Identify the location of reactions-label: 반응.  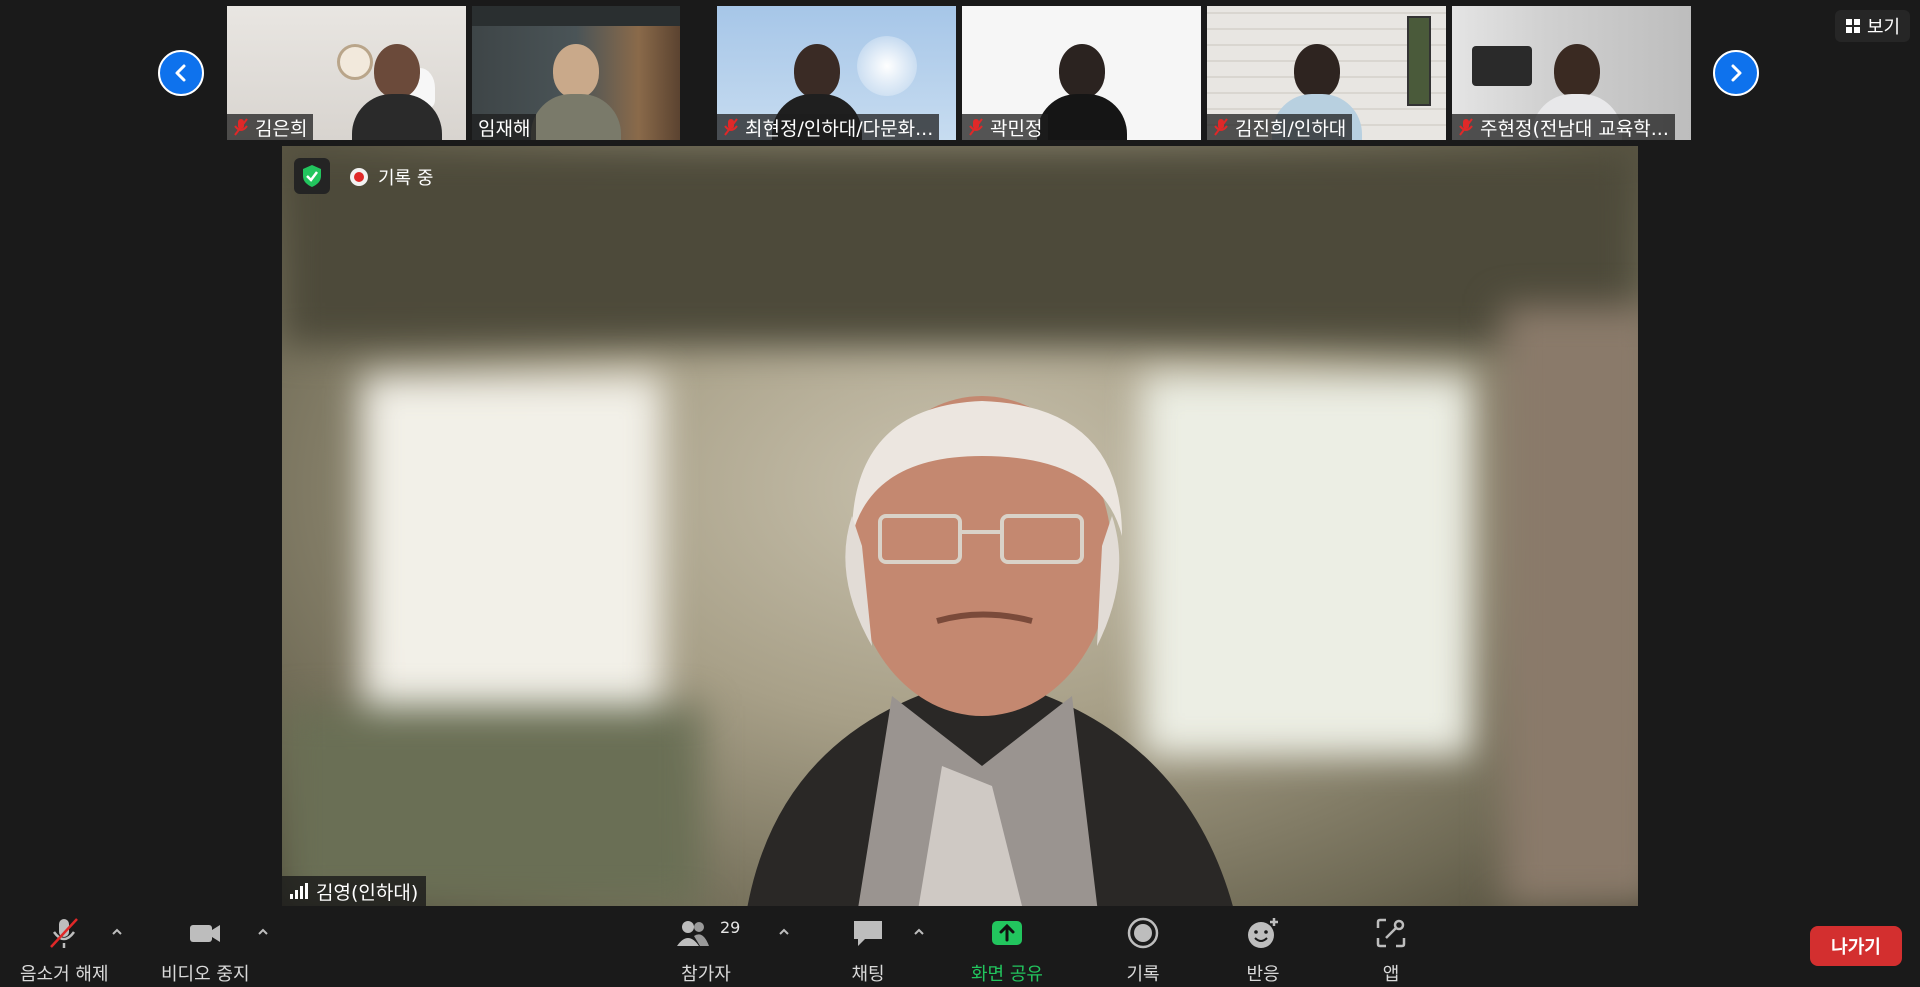
(1263, 974).